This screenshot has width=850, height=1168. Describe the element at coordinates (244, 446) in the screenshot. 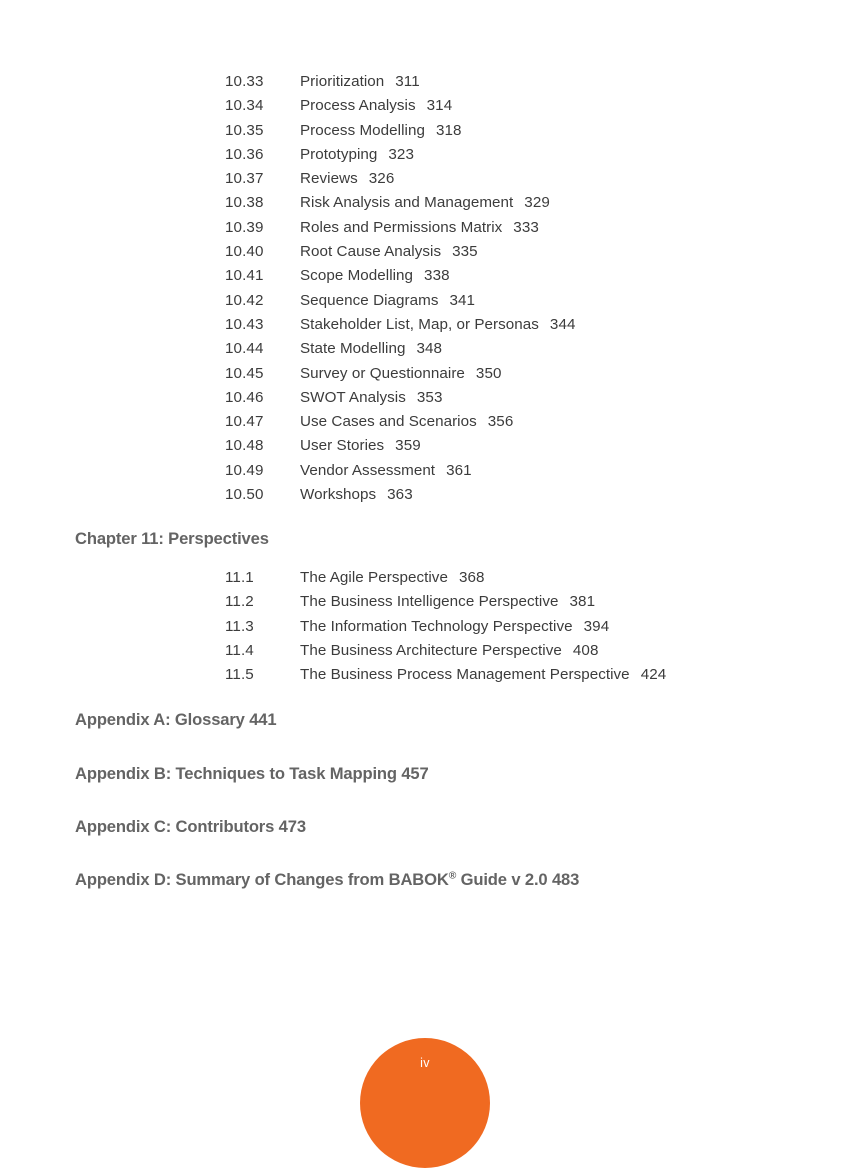

I see `toc-entry-number: 10.48` at that location.